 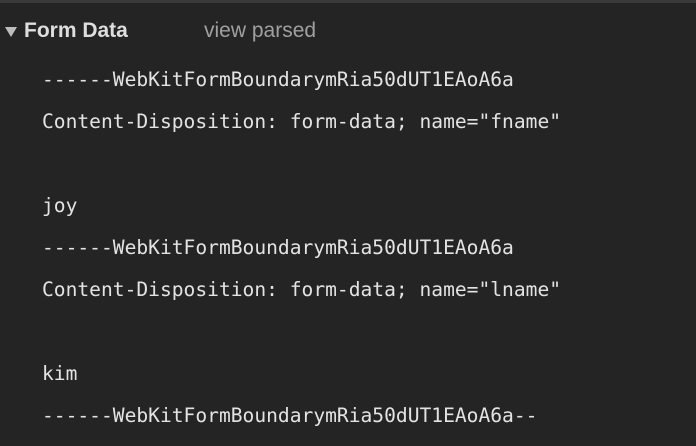 I want to click on payload-line: joy, so click(x=60, y=205).